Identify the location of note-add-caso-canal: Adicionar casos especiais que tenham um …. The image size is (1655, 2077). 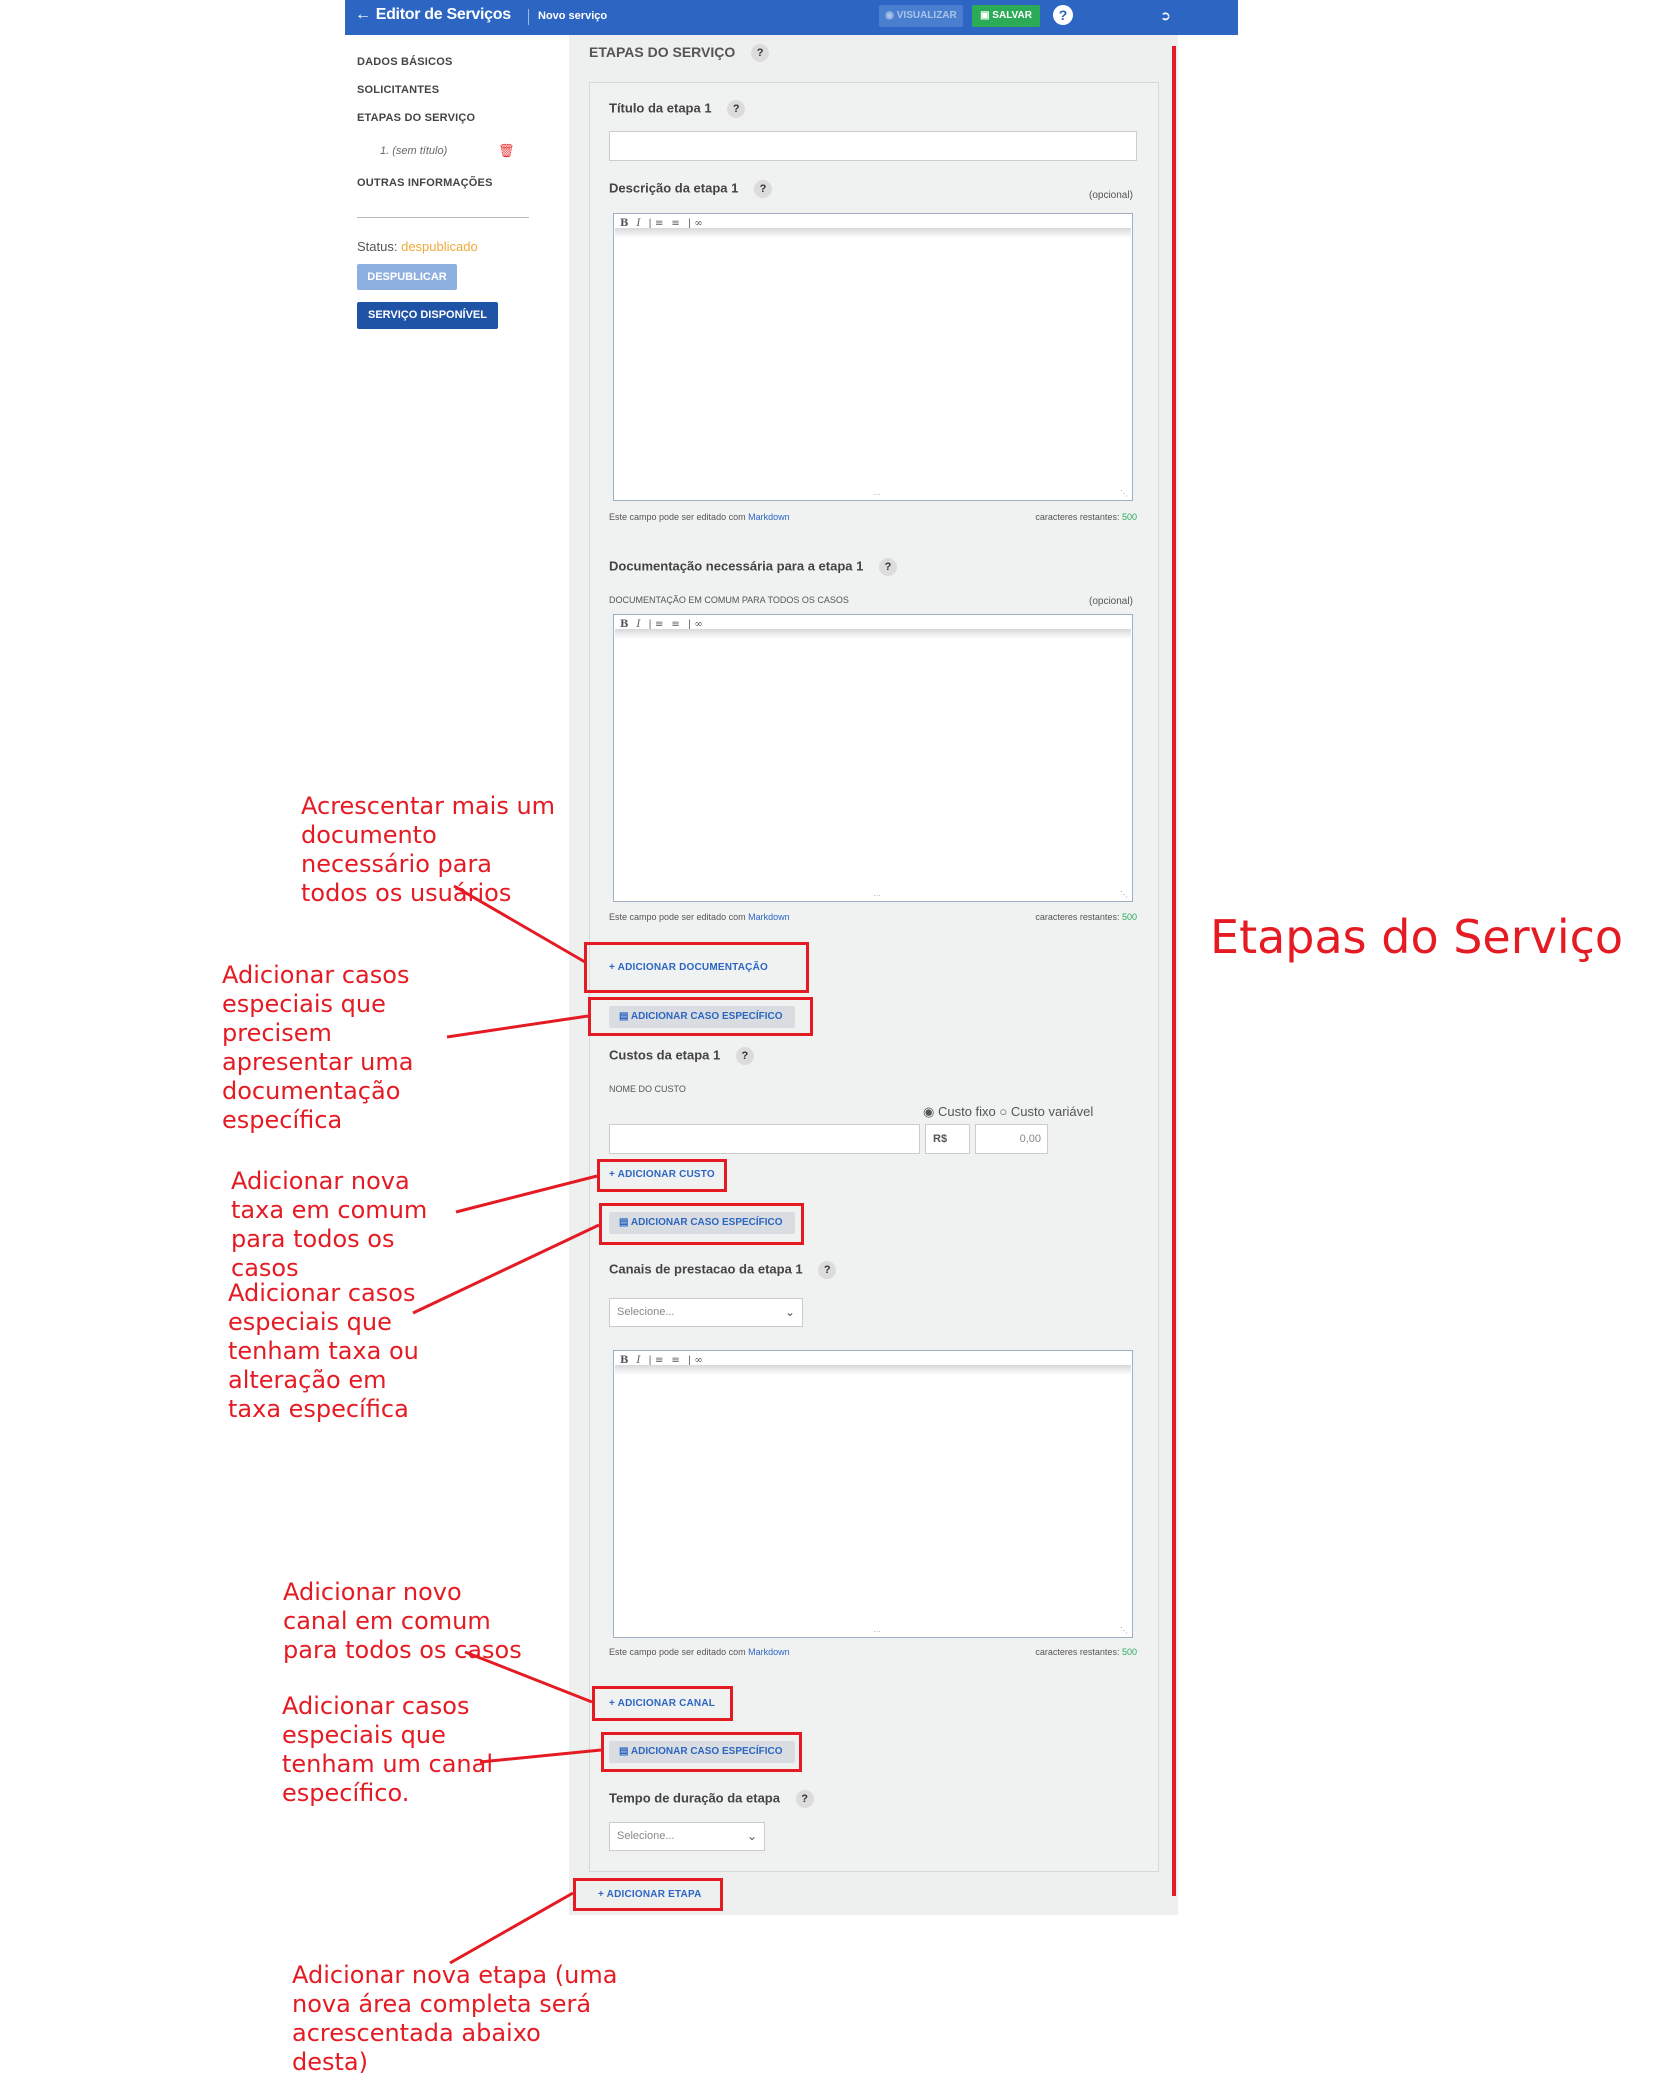
(388, 1749).